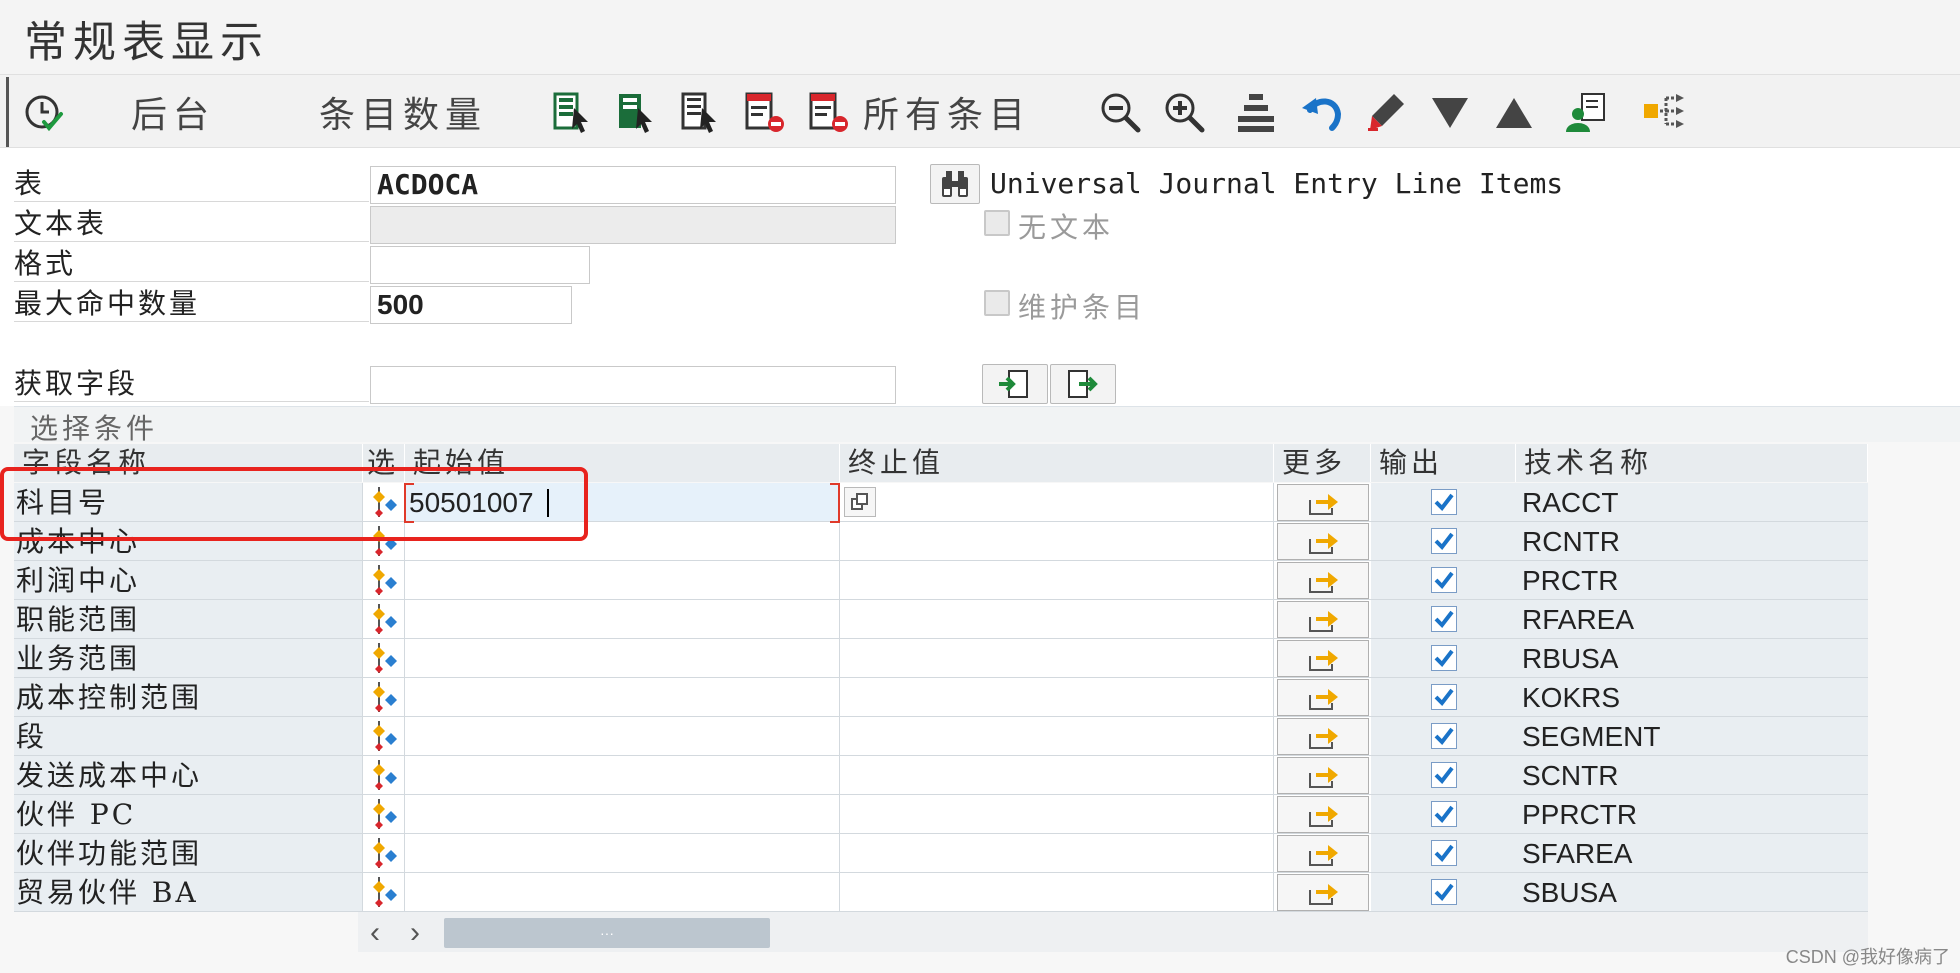 The height and width of the screenshot is (973, 1960). Describe the element at coordinates (573, 112) in the screenshot. I see `select-block-icon` at that location.